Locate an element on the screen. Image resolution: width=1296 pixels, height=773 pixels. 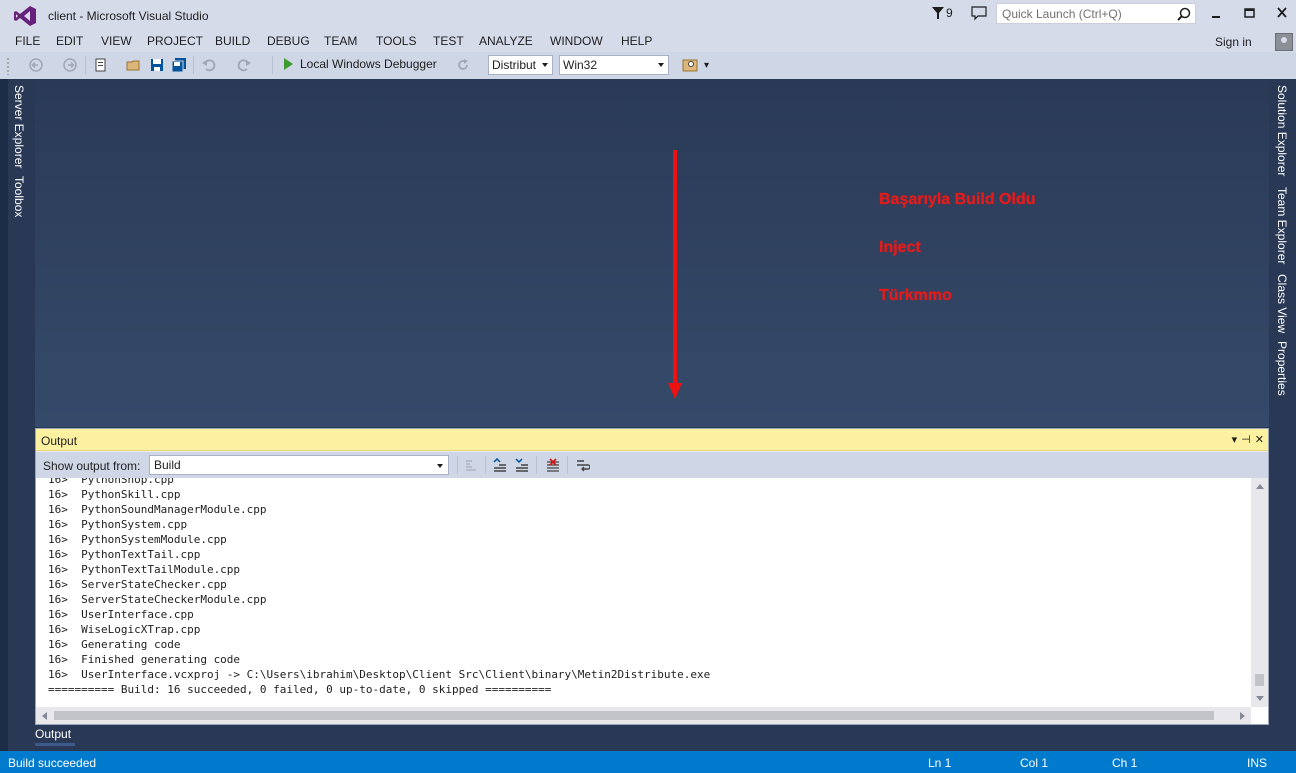
scroll-down-icon is located at coordinates (1260, 698).